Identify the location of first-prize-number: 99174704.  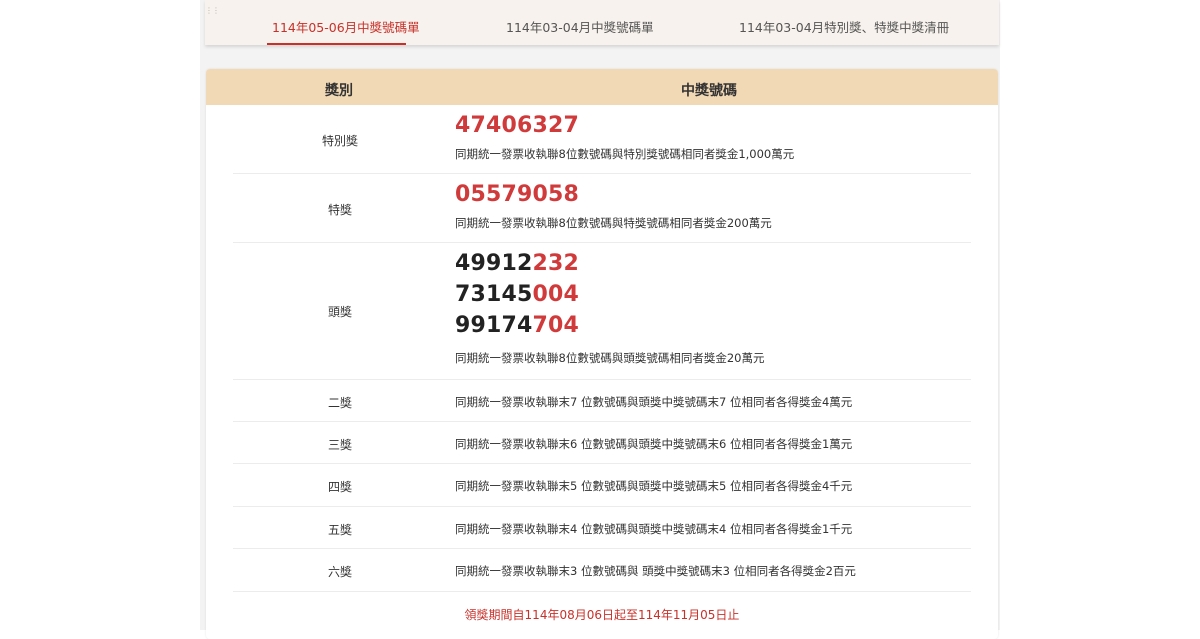
(517, 325).